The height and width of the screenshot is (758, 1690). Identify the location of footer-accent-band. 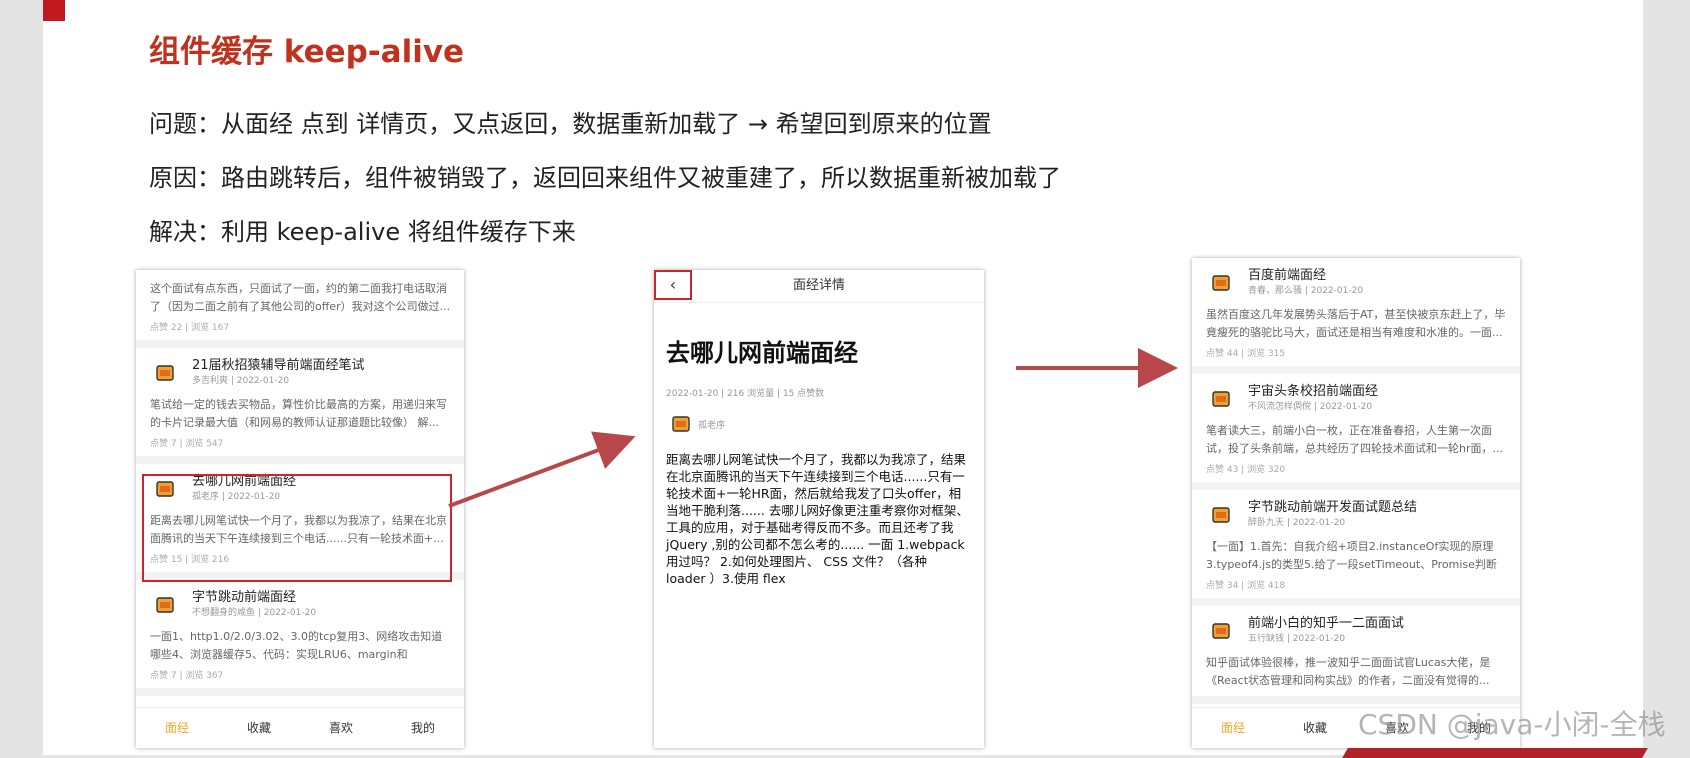
(1495, 753).